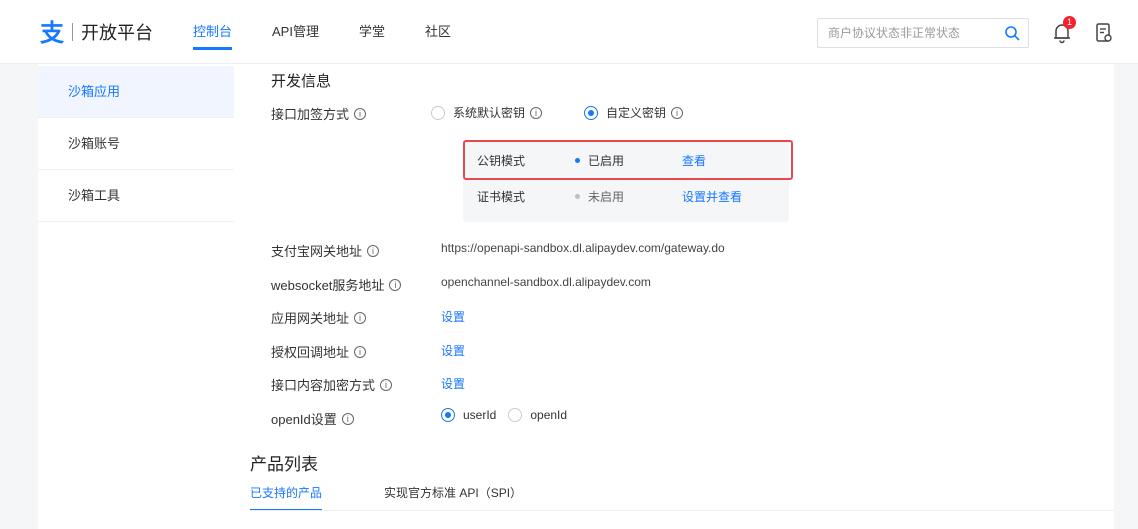 This screenshot has height=529, width=1138. Describe the element at coordinates (546, 282) in the screenshot. I see `websocket-value: openchannel-sandbox.dl.alipaydev.com` at that location.